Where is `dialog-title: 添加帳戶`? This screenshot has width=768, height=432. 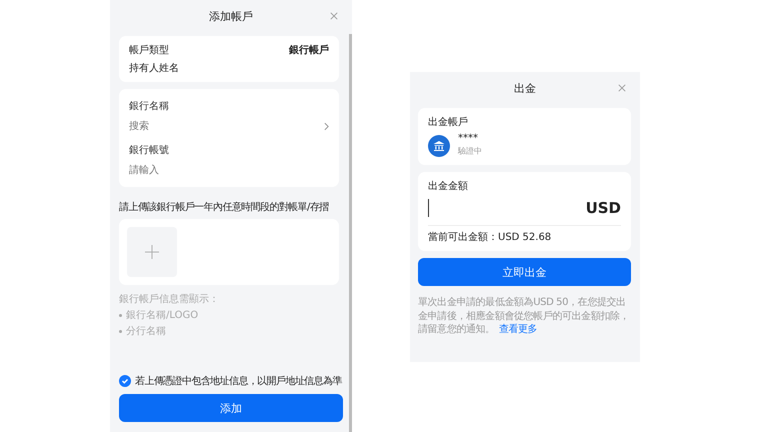
dialog-title: 添加帳戶 is located at coordinates (231, 16).